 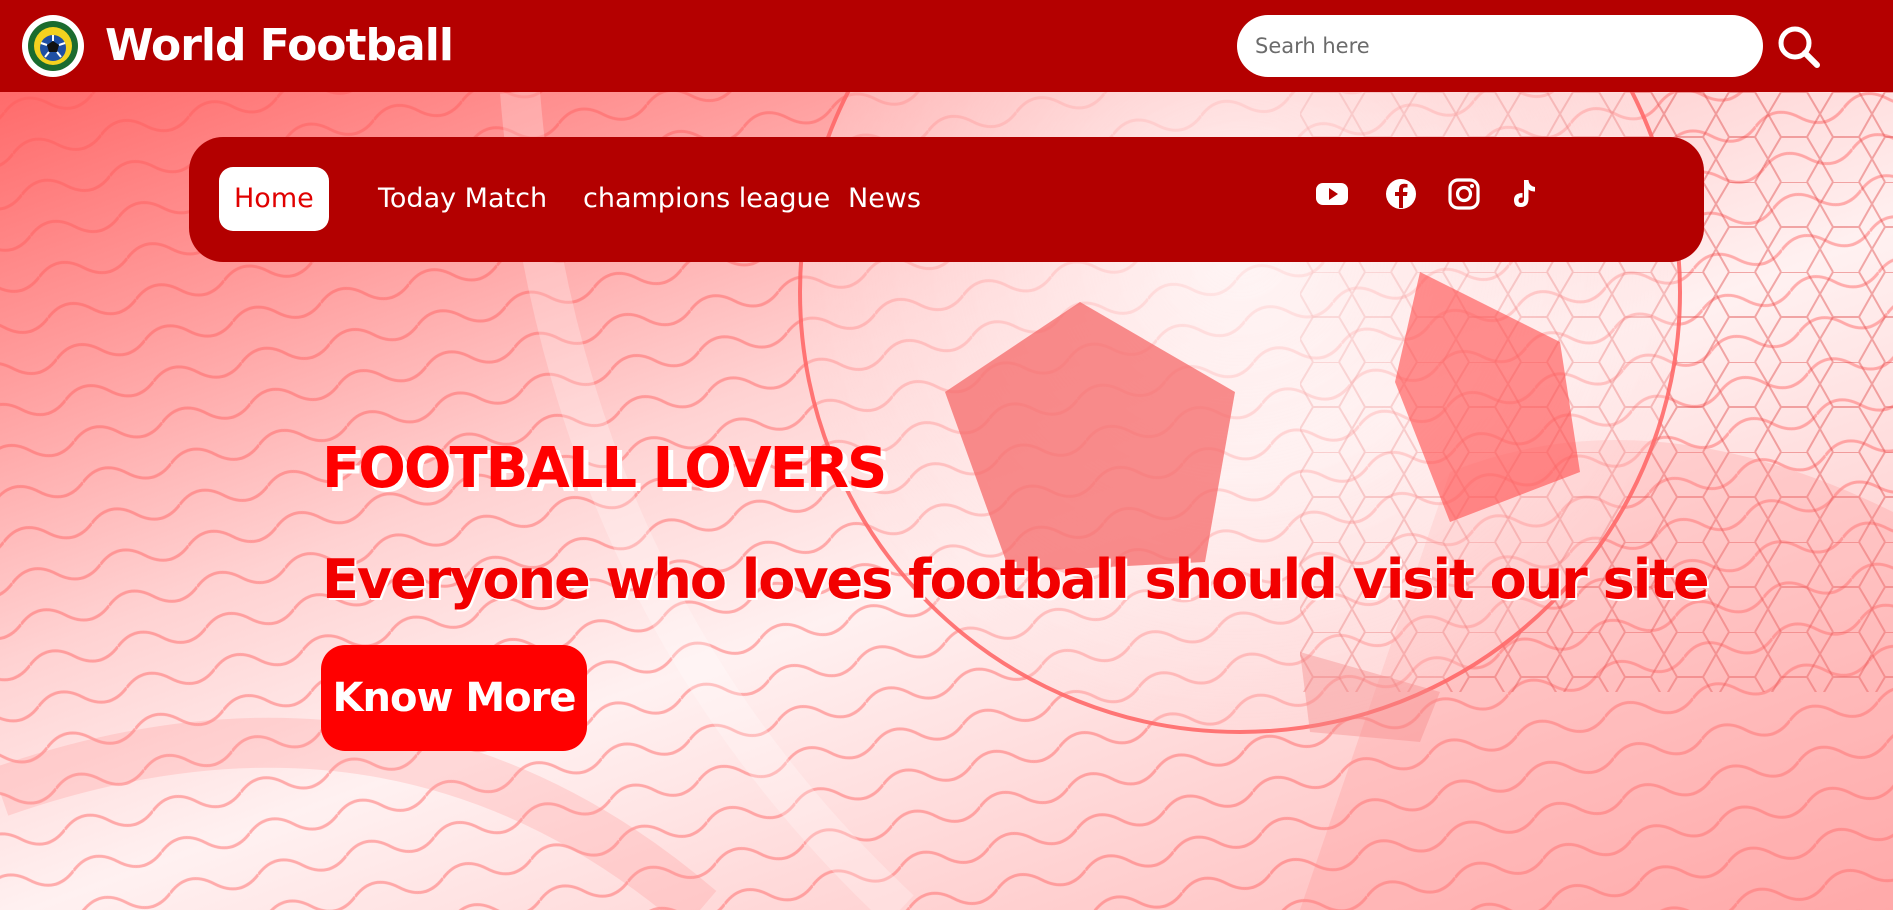 I want to click on facebook-icon, so click(x=1401, y=194).